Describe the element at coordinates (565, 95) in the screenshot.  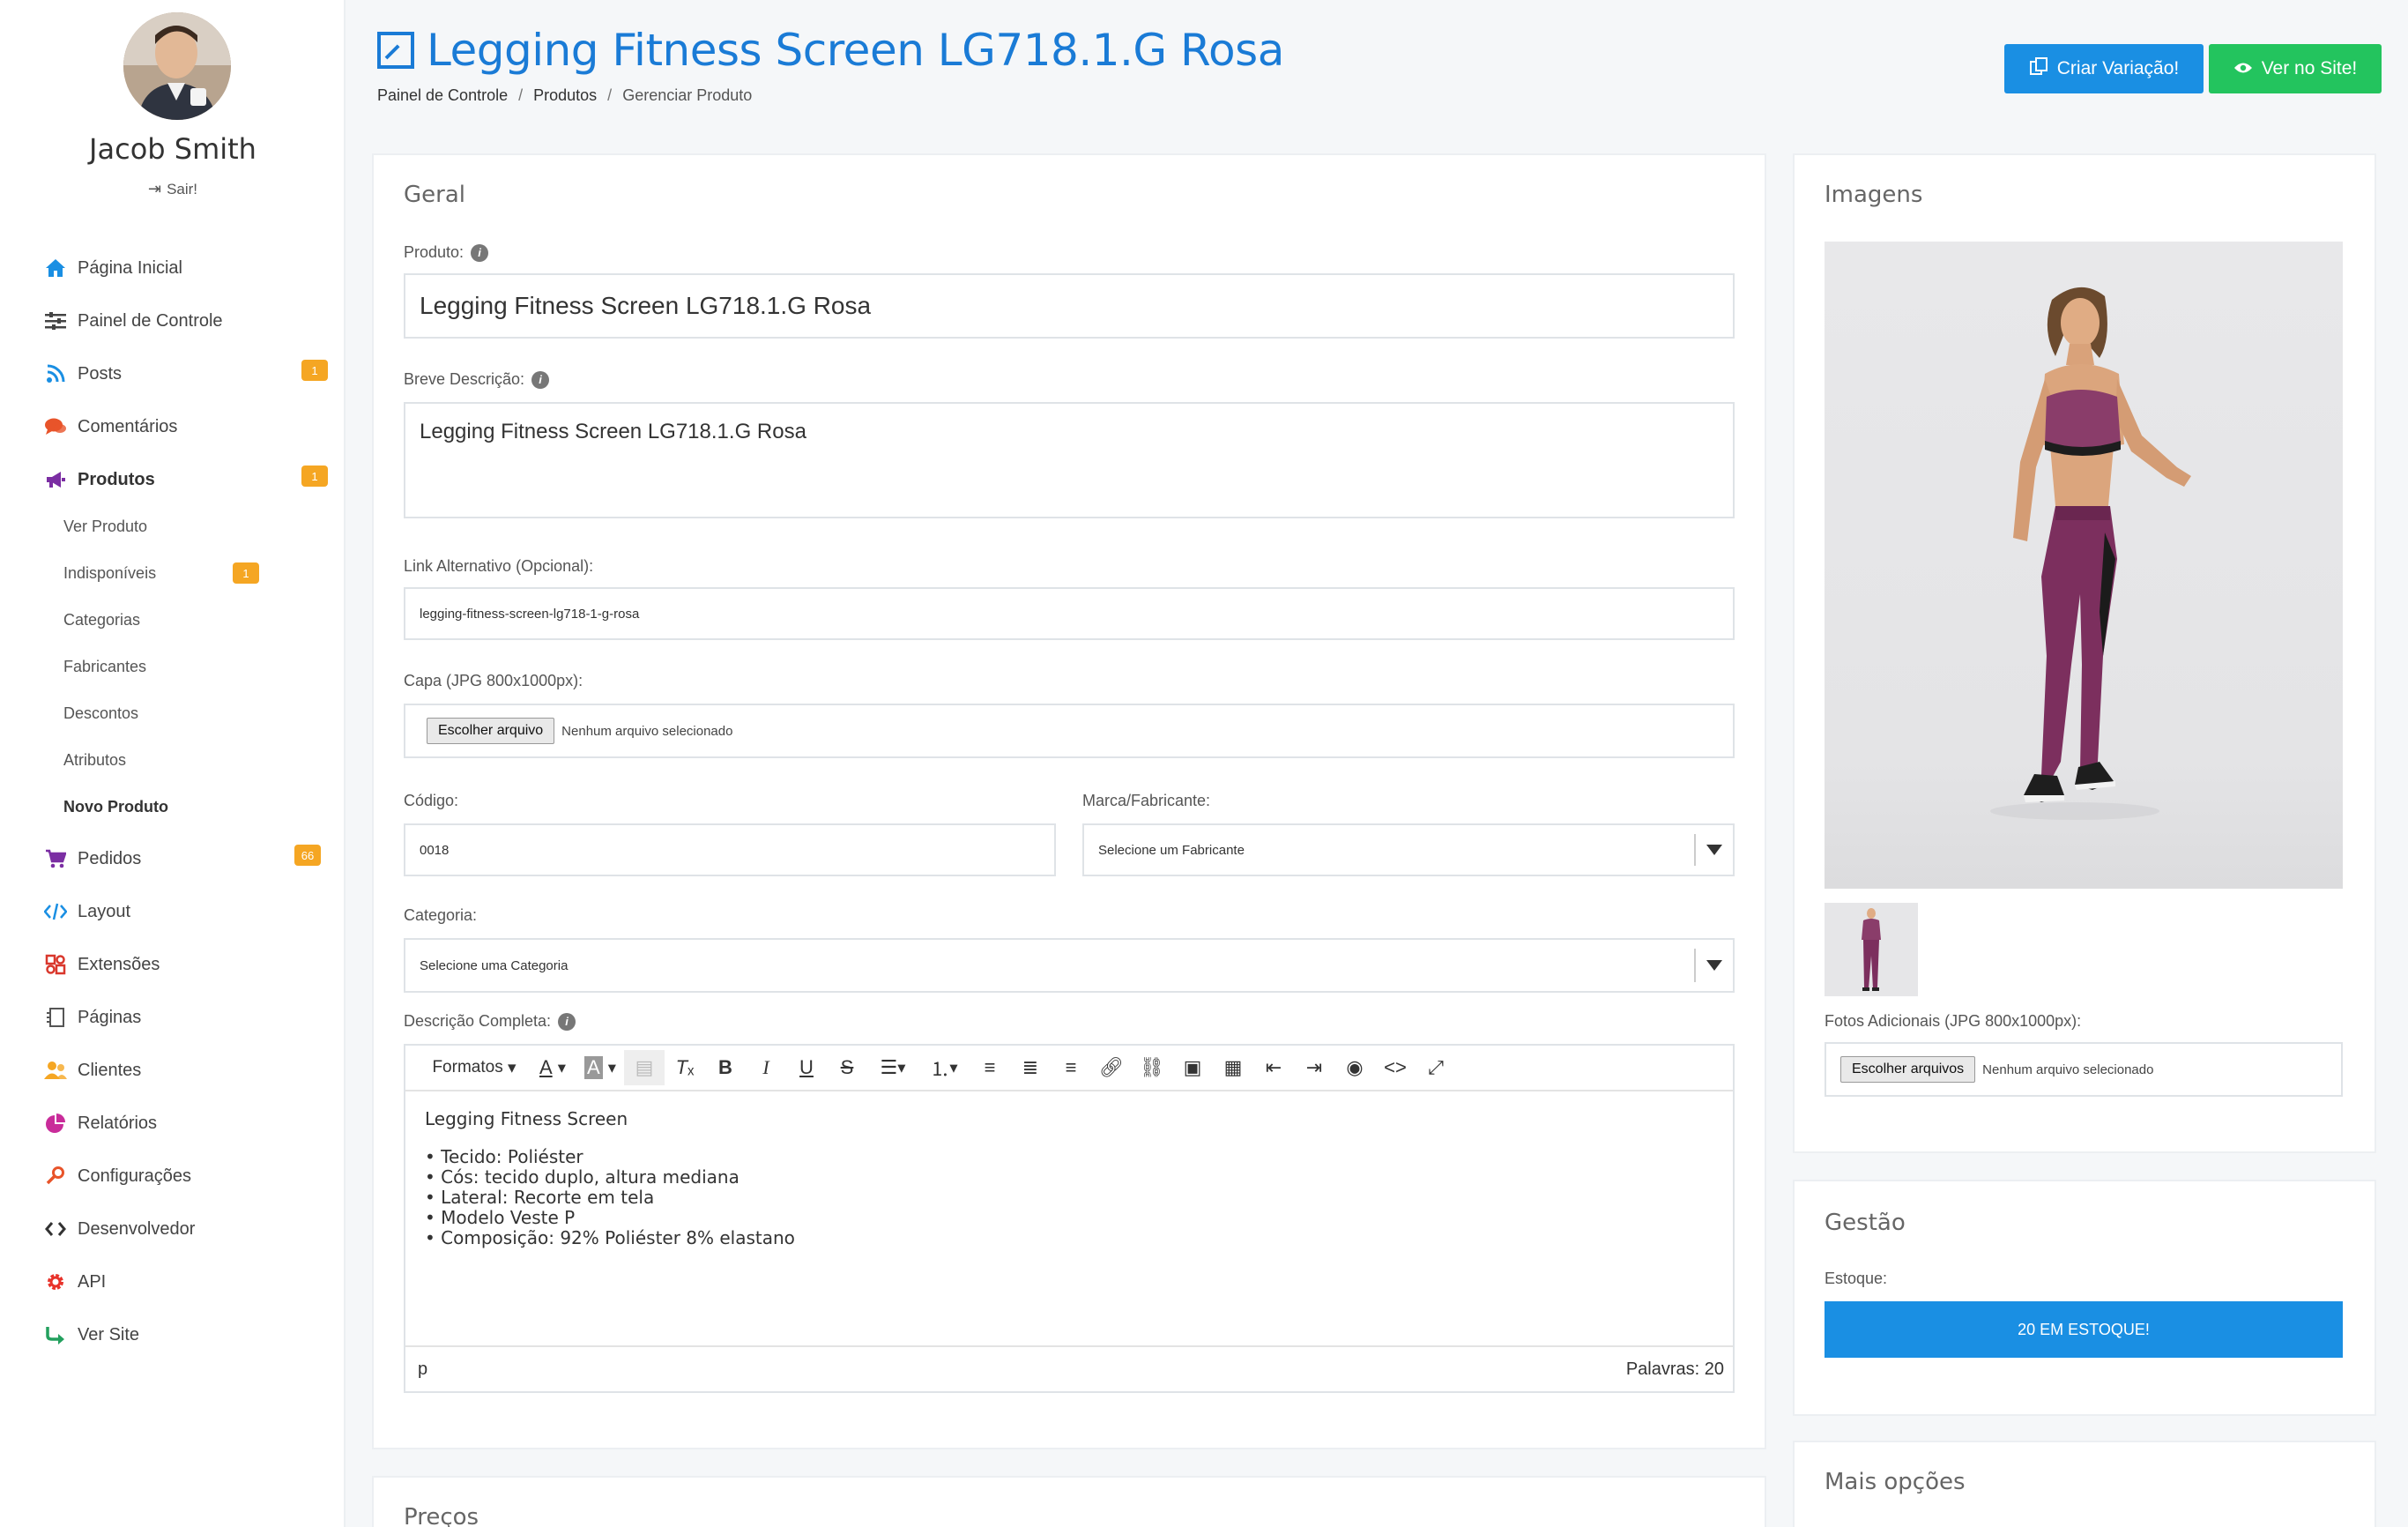
I see `breadcrumb-produtos: Produtos` at that location.